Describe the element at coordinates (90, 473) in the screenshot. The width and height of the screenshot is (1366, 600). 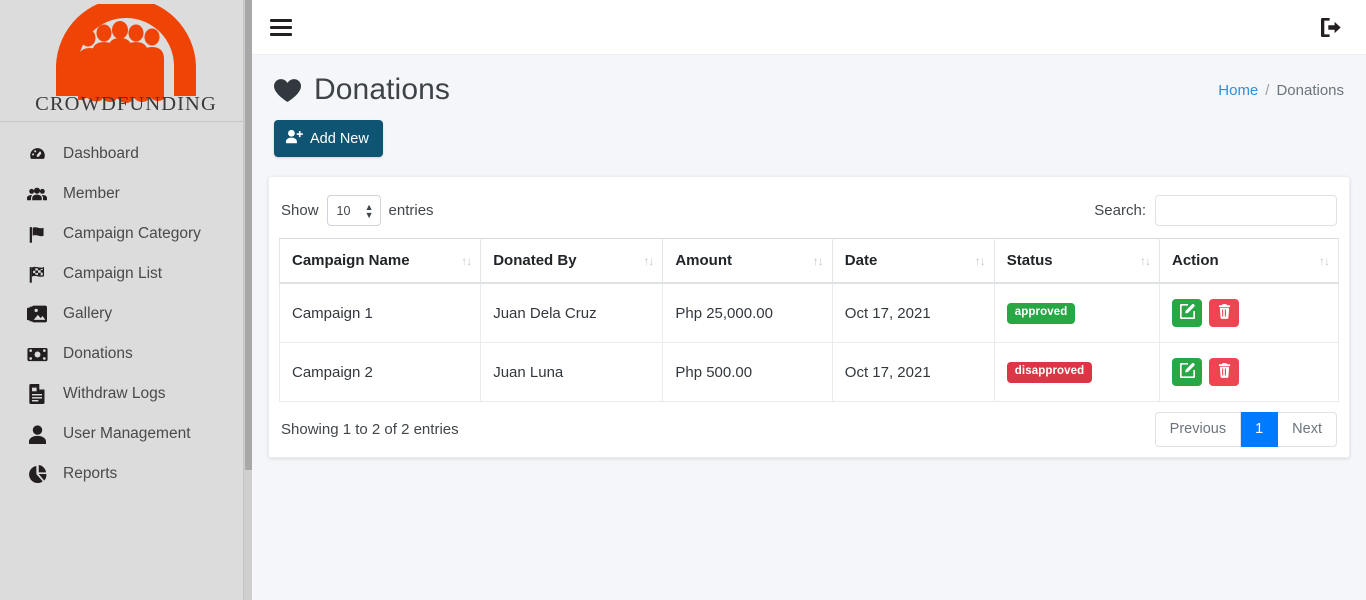
I see `sidebar-item-label: Reports` at that location.